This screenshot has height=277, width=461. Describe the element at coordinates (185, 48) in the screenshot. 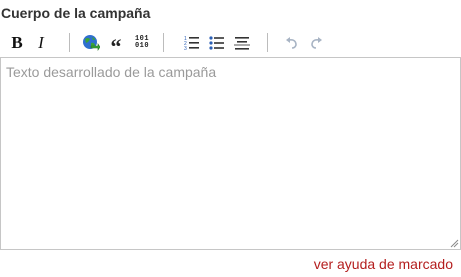

I see `svg-text: 3` at that location.